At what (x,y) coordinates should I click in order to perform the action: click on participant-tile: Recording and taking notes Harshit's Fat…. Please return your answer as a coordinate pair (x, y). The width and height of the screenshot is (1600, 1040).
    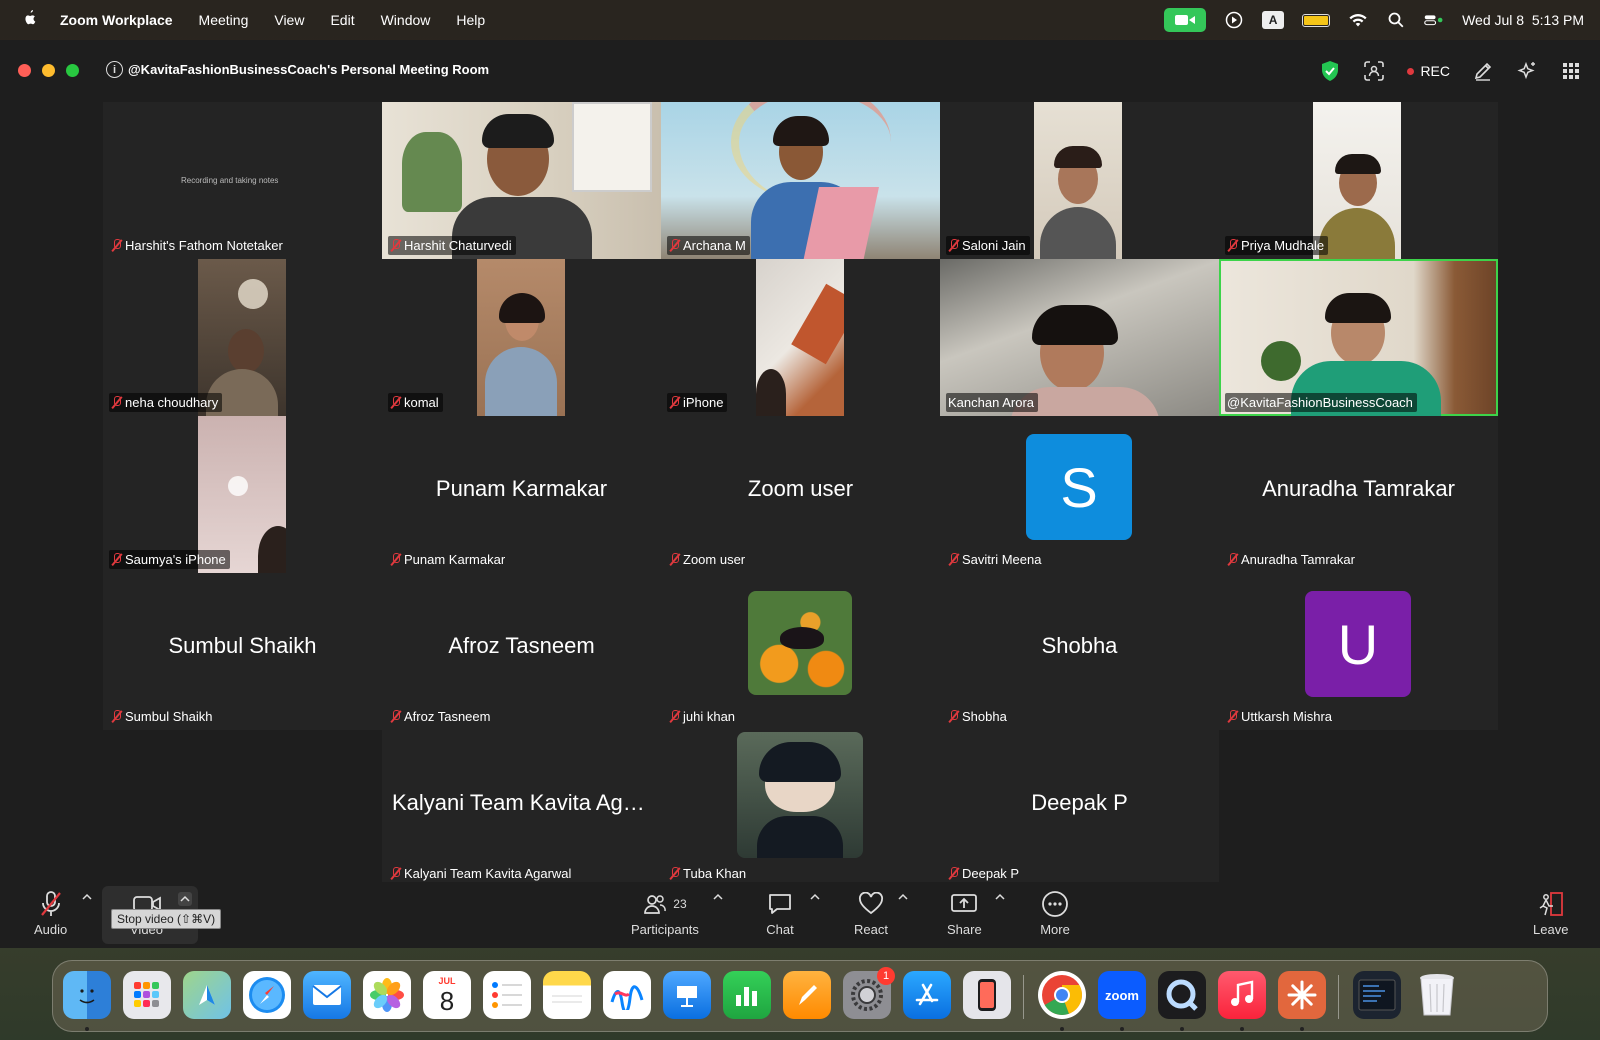
    Looking at the image, I should click on (242, 180).